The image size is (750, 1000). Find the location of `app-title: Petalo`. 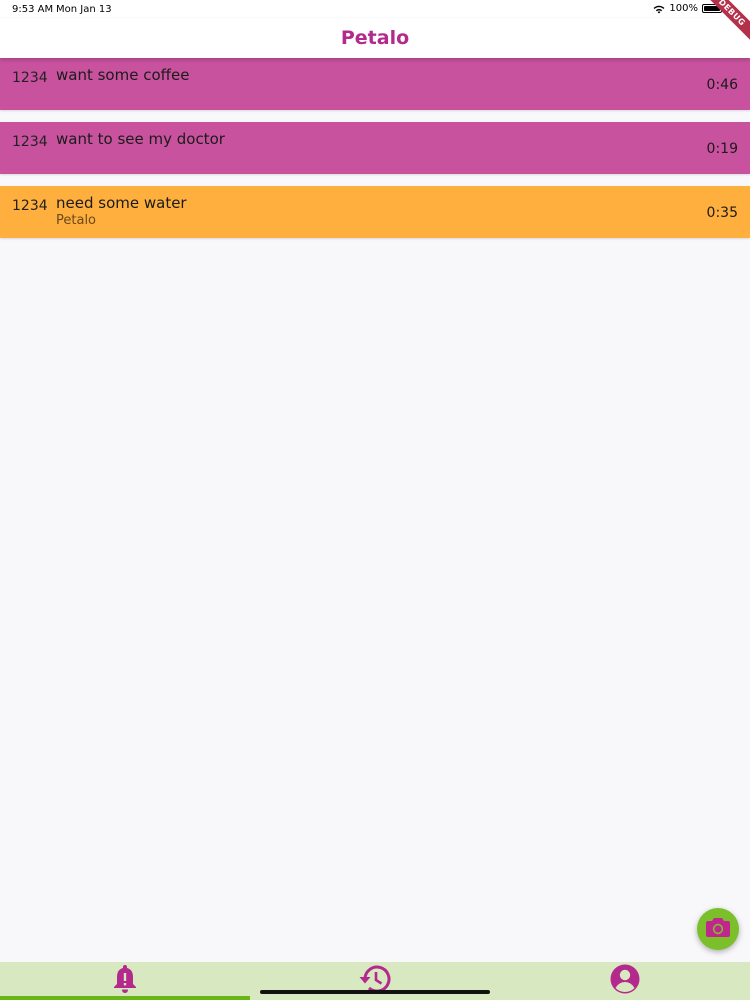

app-title: Petalo is located at coordinates (375, 38).